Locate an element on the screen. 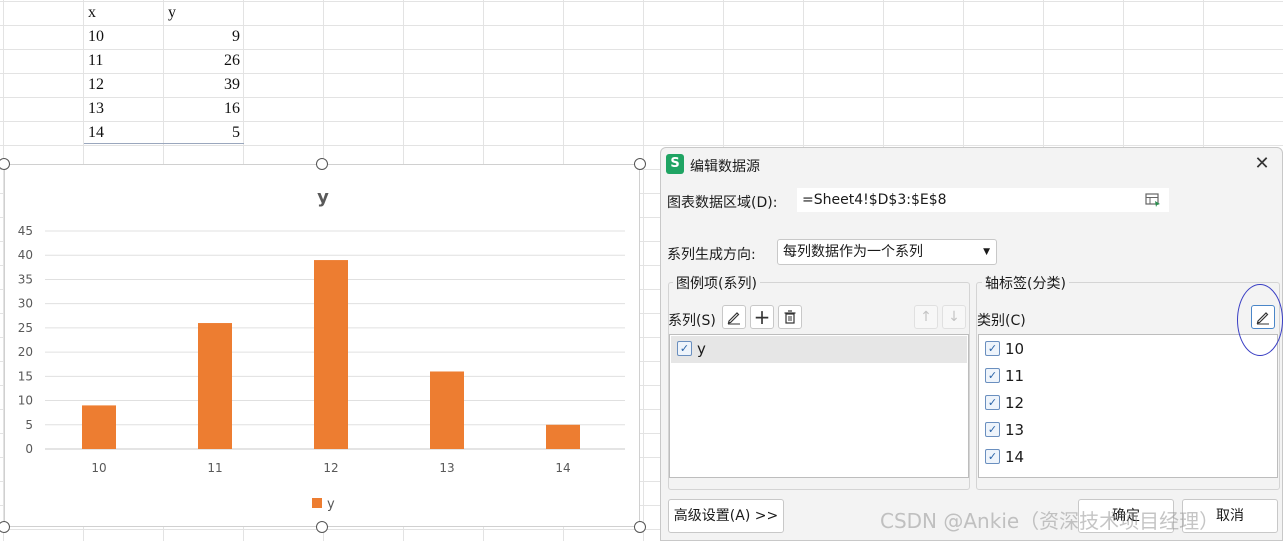 The width and height of the screenshot is (1283, 541). direction-label: 系列生成方向: is located at coordinates (711, 255).